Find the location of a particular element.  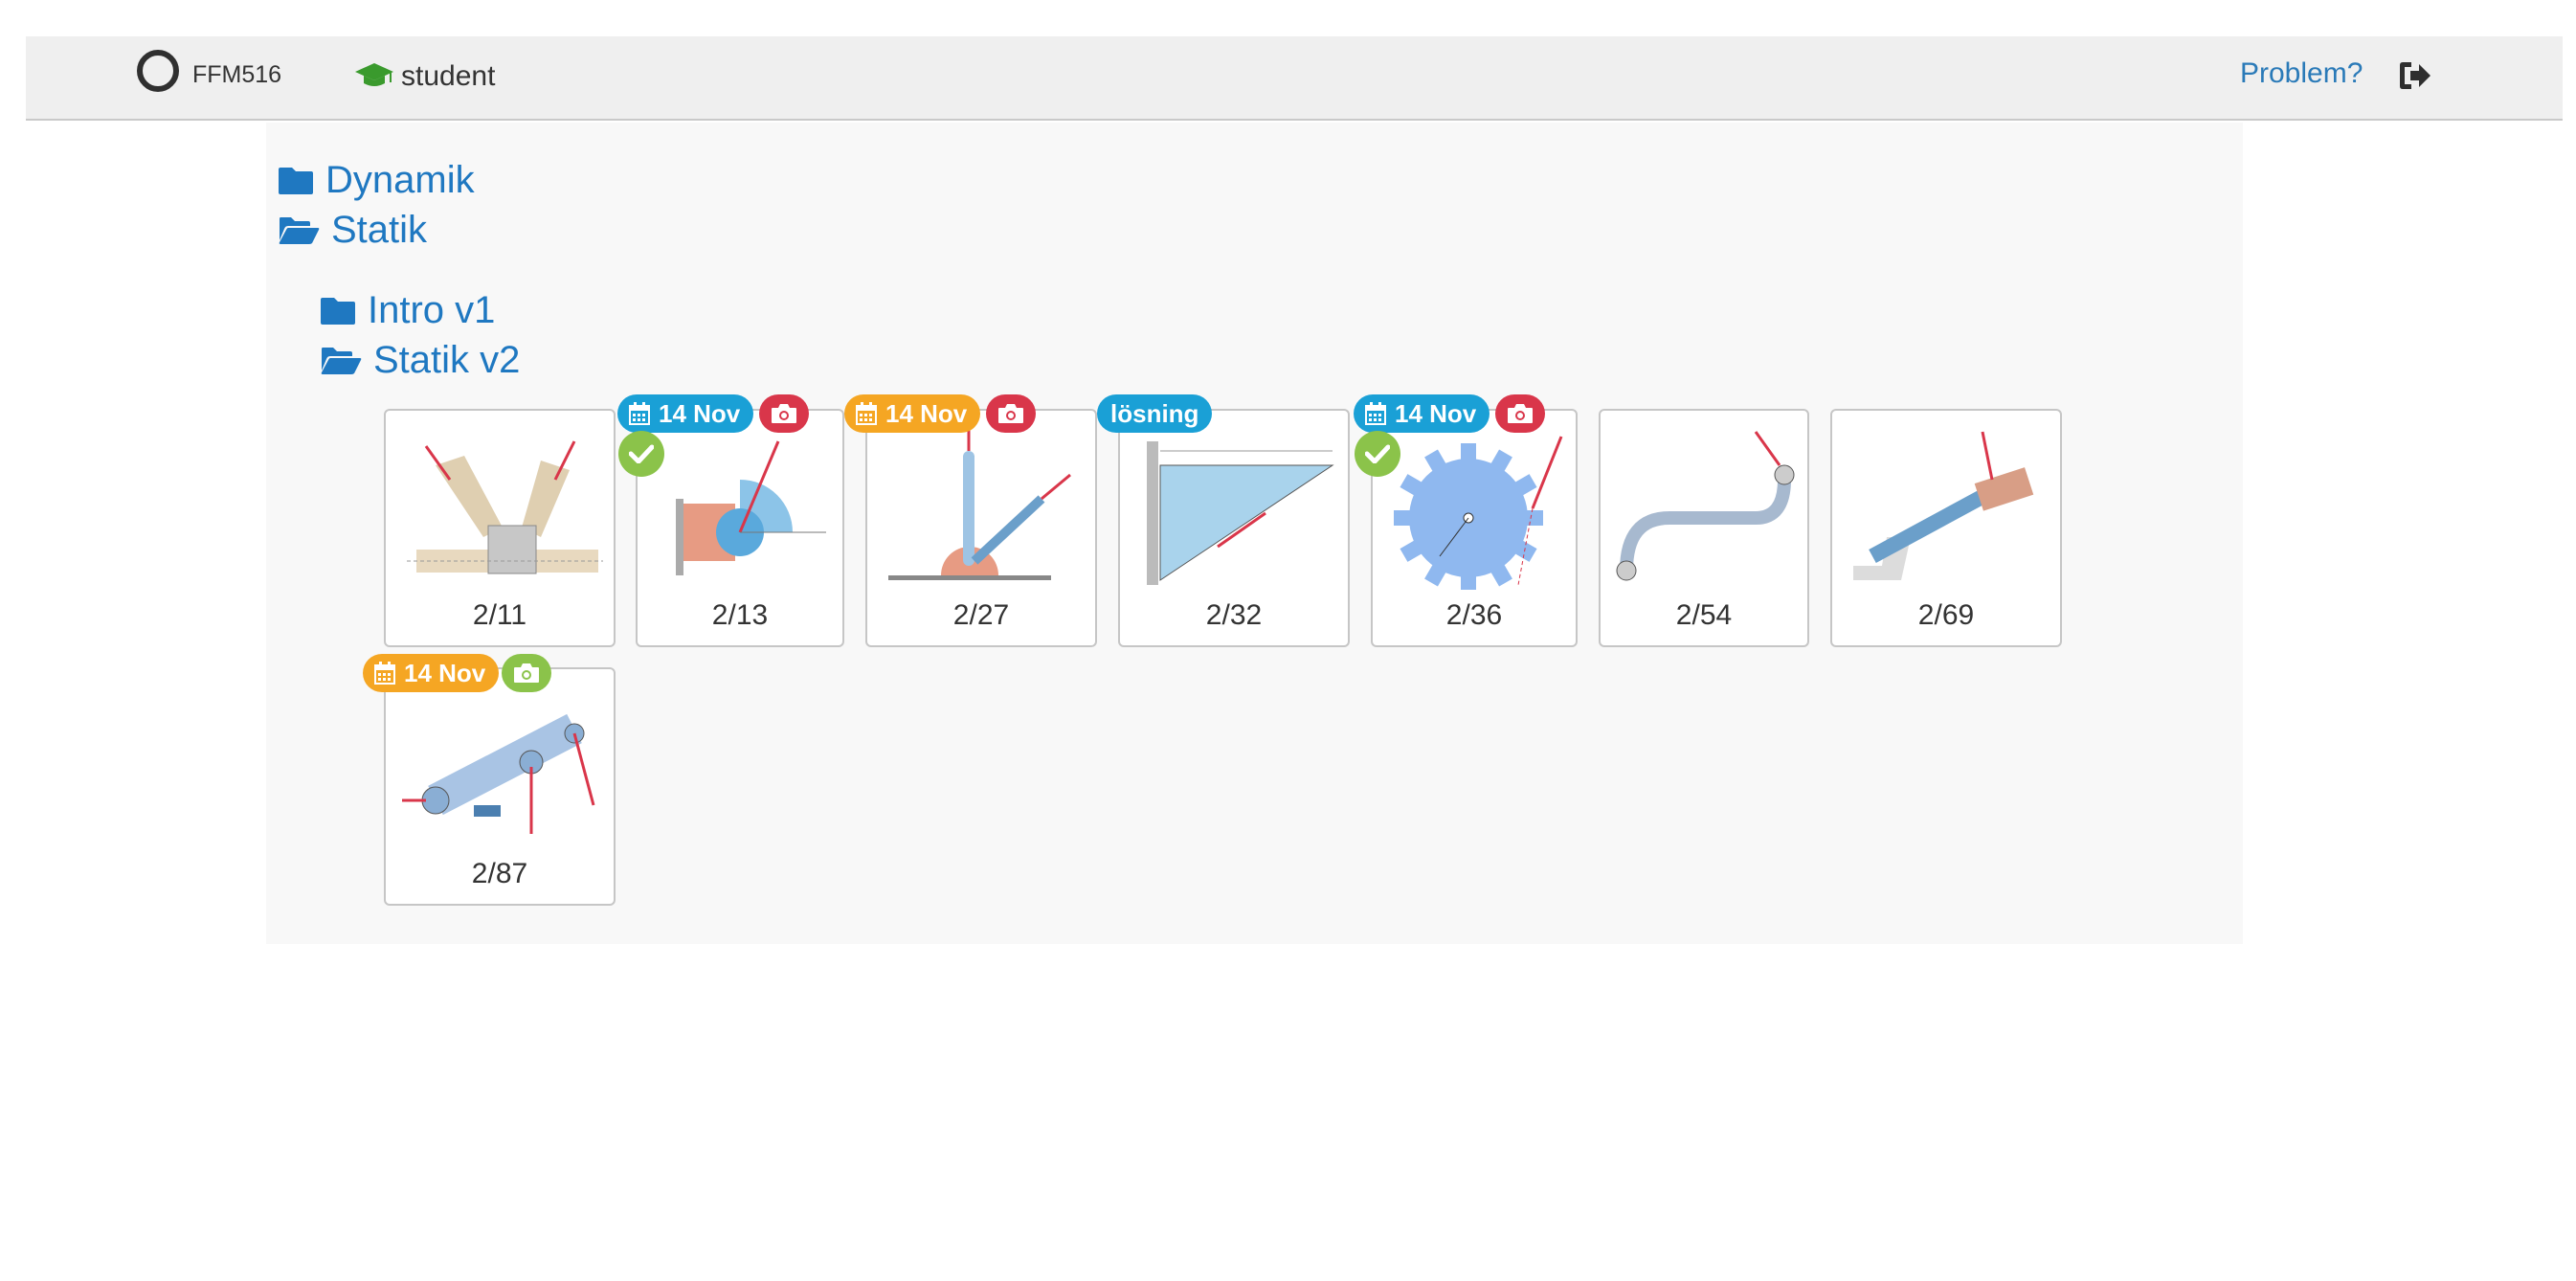

problem-card-2-11: 2/11 is located at coordinates (500, 528).